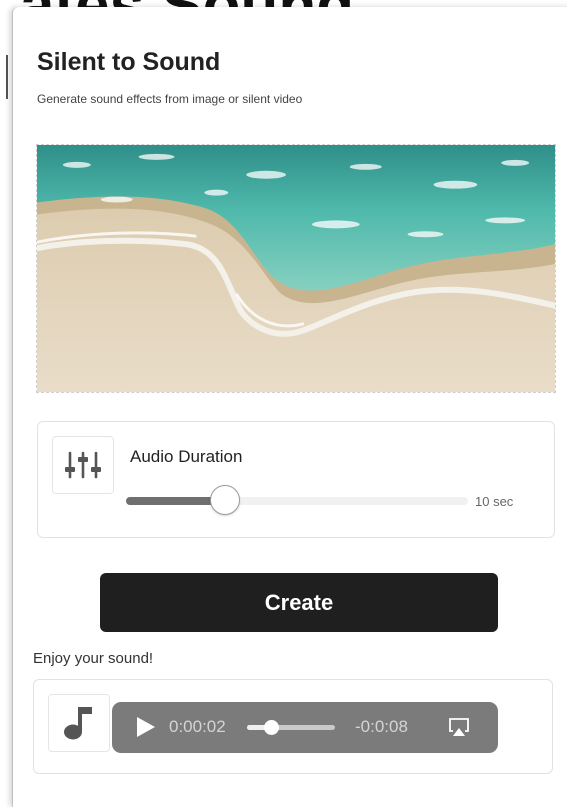  I want to click on music-note-icon, so click(79, 723).